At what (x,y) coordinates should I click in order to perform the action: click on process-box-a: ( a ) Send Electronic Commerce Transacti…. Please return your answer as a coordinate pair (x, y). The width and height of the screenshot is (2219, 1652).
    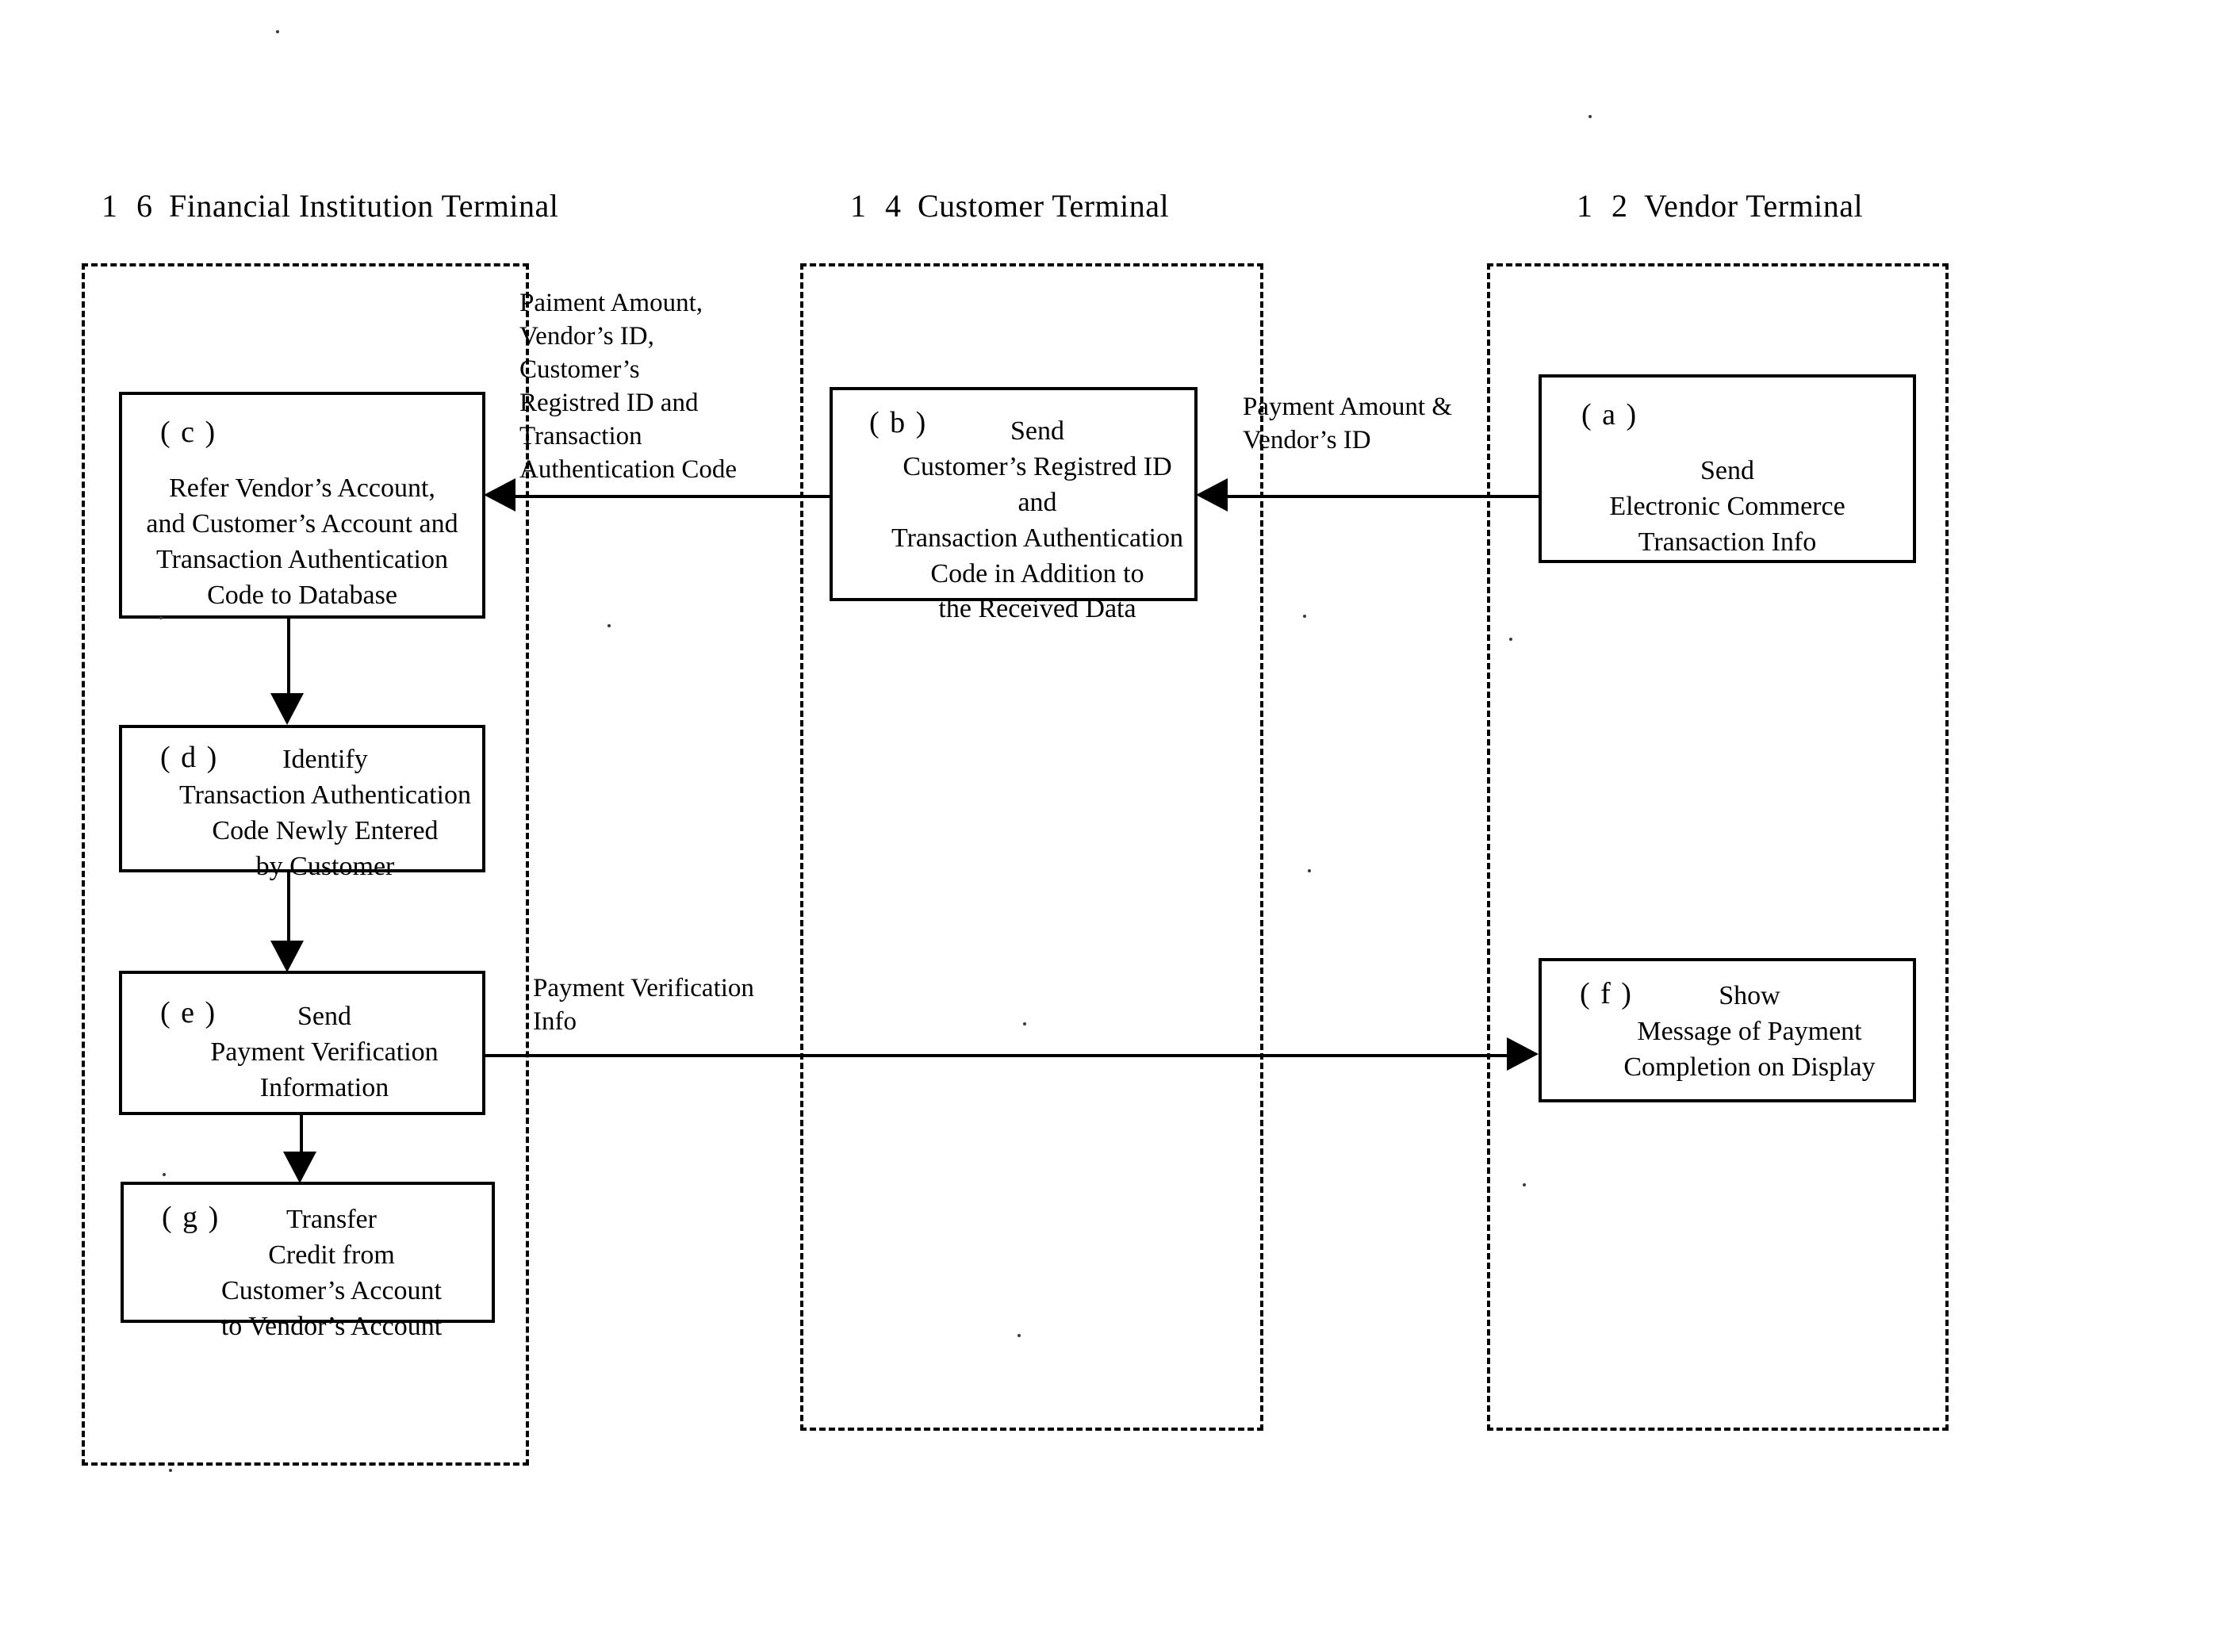
    Looking at the image, I should click on (1728, 468).